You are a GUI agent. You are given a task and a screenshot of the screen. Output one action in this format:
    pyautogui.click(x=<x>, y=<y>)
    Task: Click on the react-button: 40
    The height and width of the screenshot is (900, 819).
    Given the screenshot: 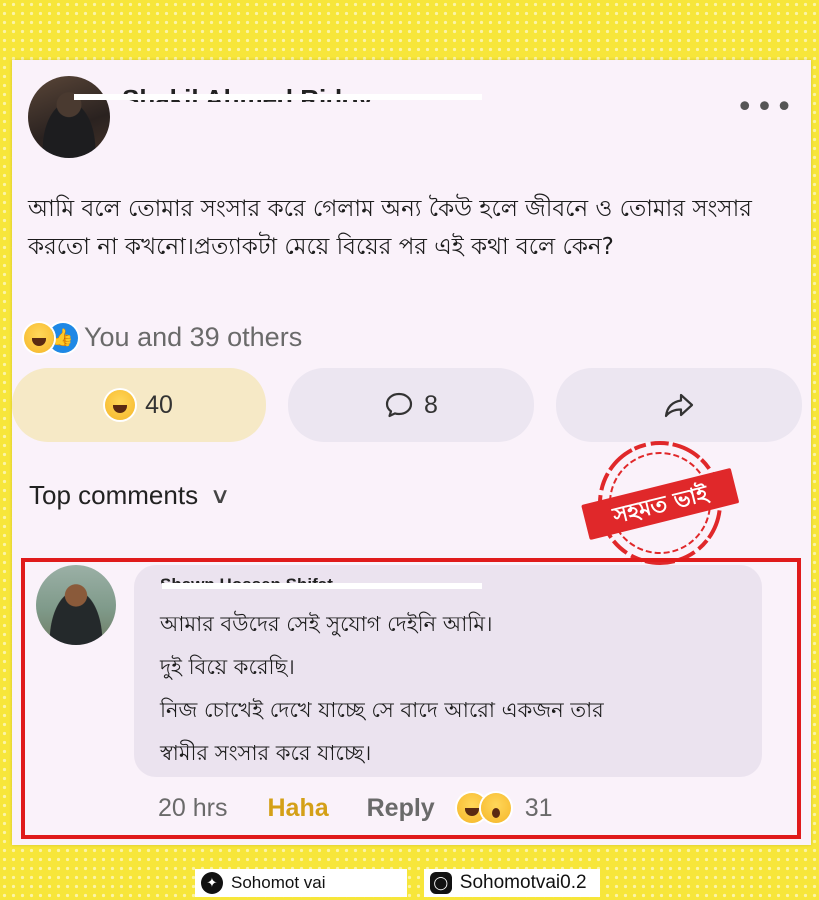 What is the action you would take?
    pyautogui.click(x=139, y=405)
    